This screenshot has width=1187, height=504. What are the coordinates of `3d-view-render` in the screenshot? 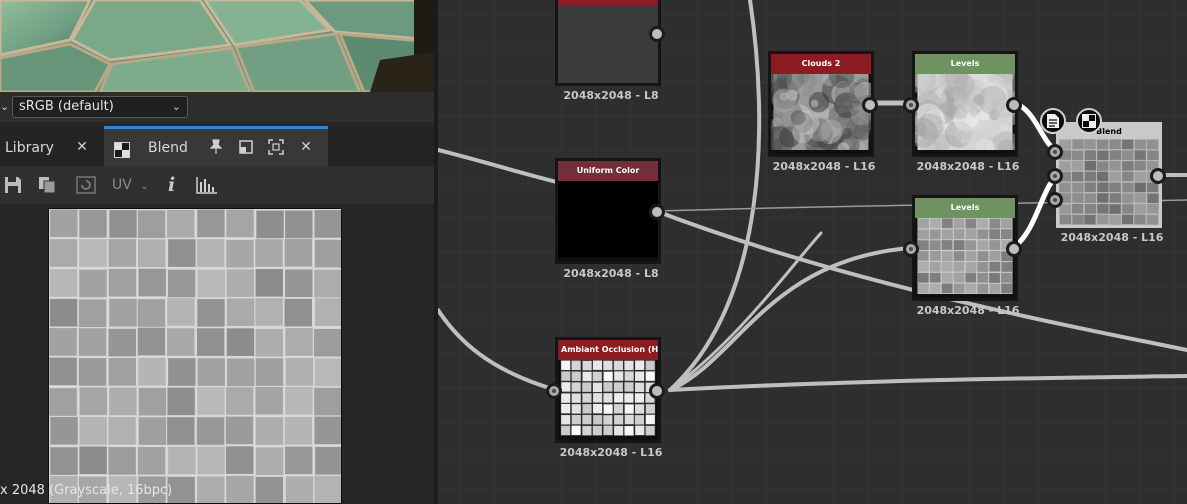 It's located at (217, 46).